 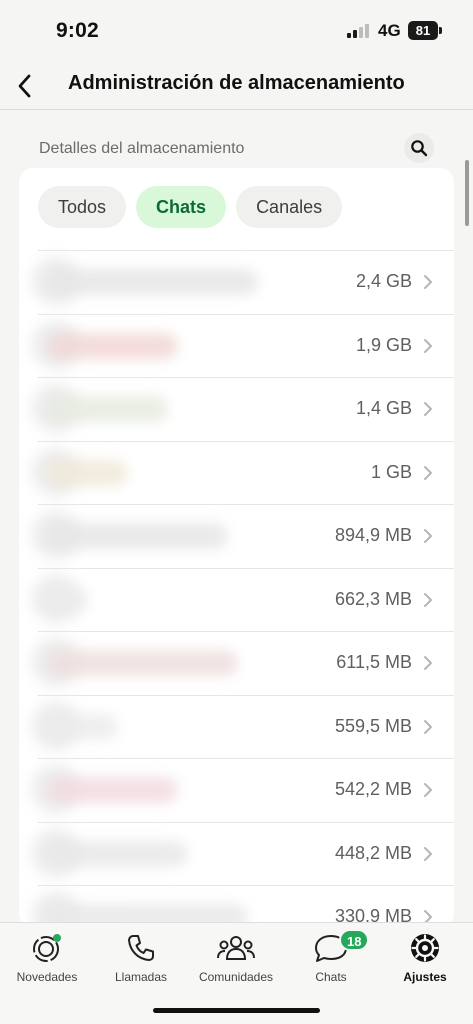 I want to click on chat-storage-row: 894,9 MB, so click(x=243, y=536).